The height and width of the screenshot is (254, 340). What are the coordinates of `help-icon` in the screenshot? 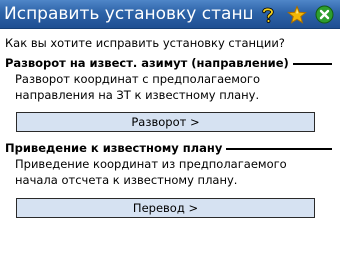 It's located at (267, 15).